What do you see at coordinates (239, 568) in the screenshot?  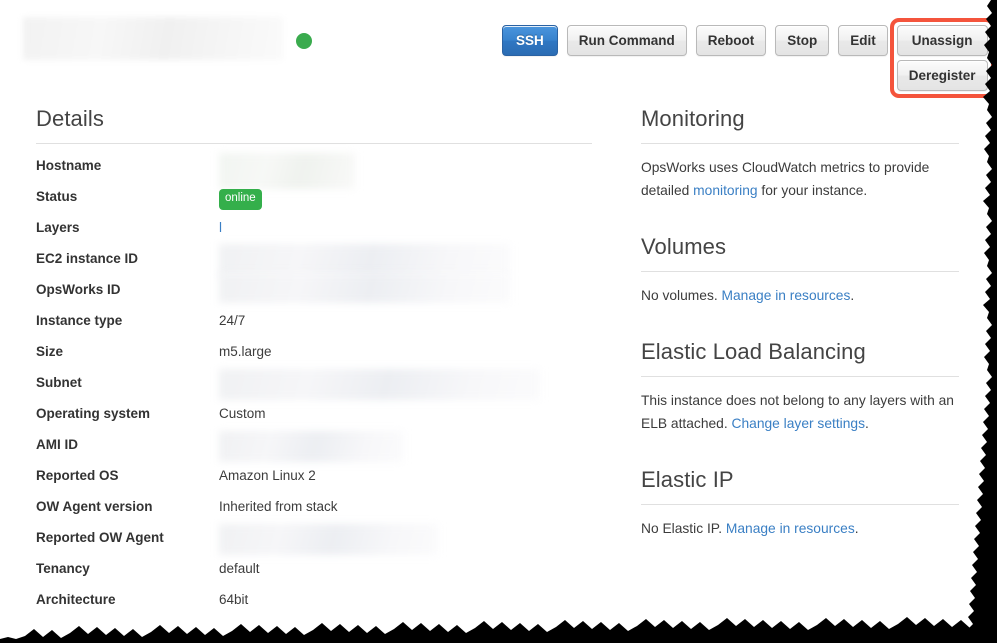 I see `detail-value-tenancy: default` at bounding box center [239, 568].